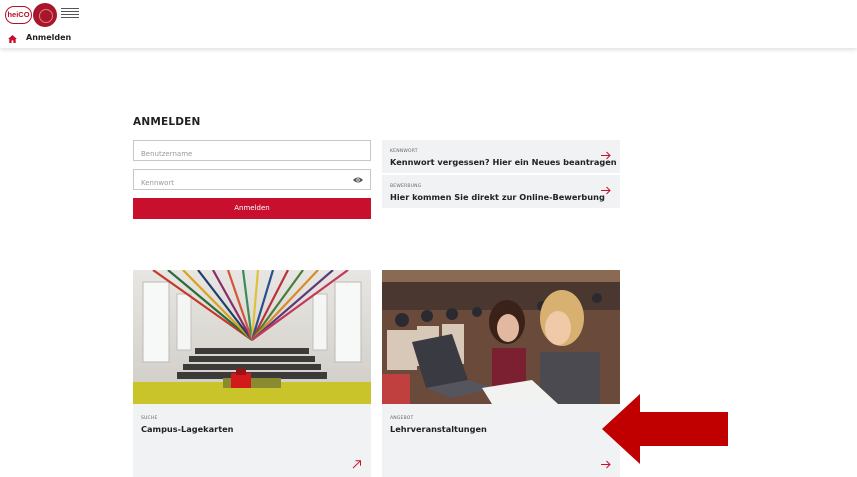 The height and width of the screenshot is (477, 857). Describe the element at coordinates (252, 208) in the screenshot. I see `login-submit-button: Anmelden` at that location.